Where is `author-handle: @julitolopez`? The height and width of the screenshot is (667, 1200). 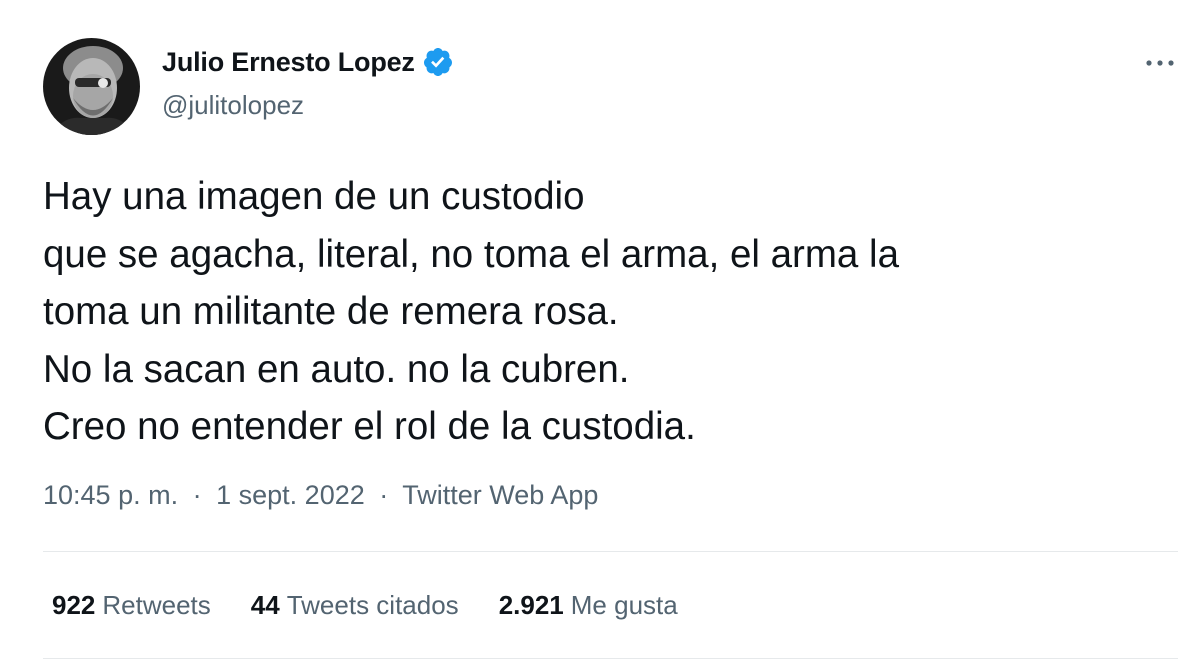
author-handle: @julitolopez is located at coordinates (233, 105).